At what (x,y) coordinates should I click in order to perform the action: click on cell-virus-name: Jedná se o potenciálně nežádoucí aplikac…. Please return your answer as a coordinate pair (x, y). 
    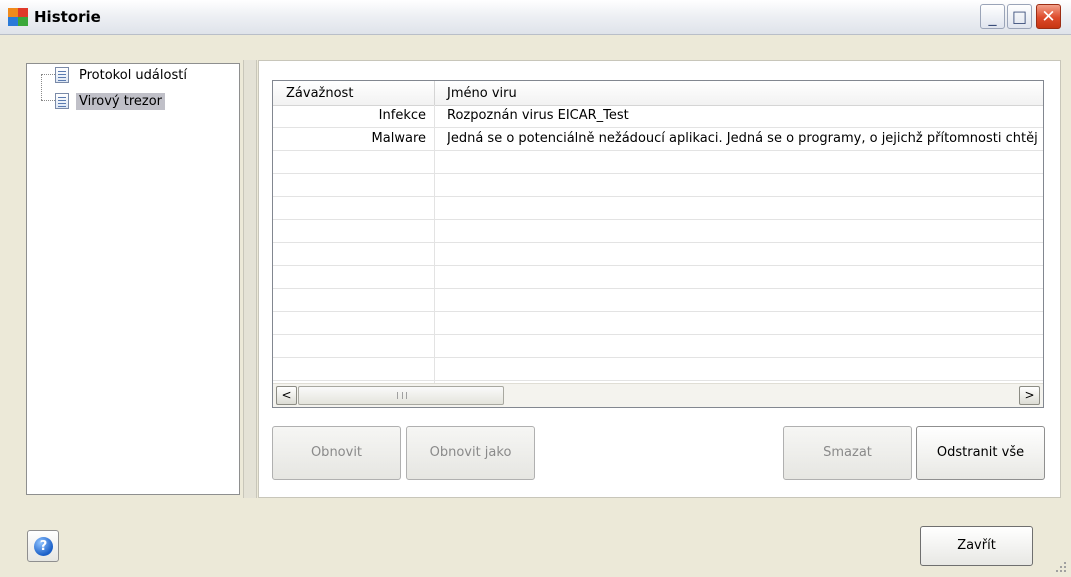
    Looking at the image, I should click on (742, 138).